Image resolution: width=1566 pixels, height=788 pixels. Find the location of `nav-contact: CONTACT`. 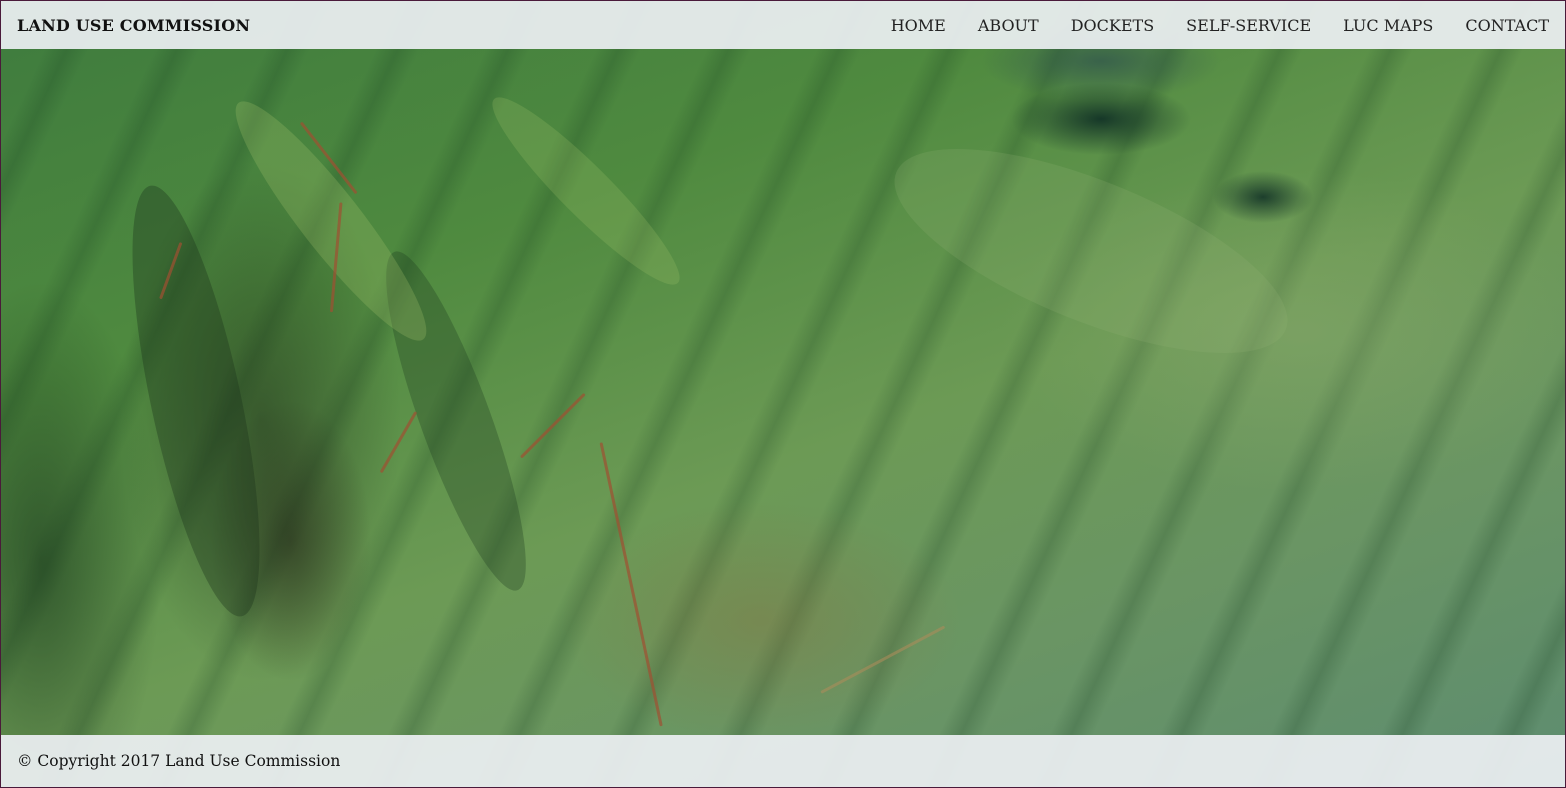

nav-contact: CONTACT is located at coordinates (1507, 25).